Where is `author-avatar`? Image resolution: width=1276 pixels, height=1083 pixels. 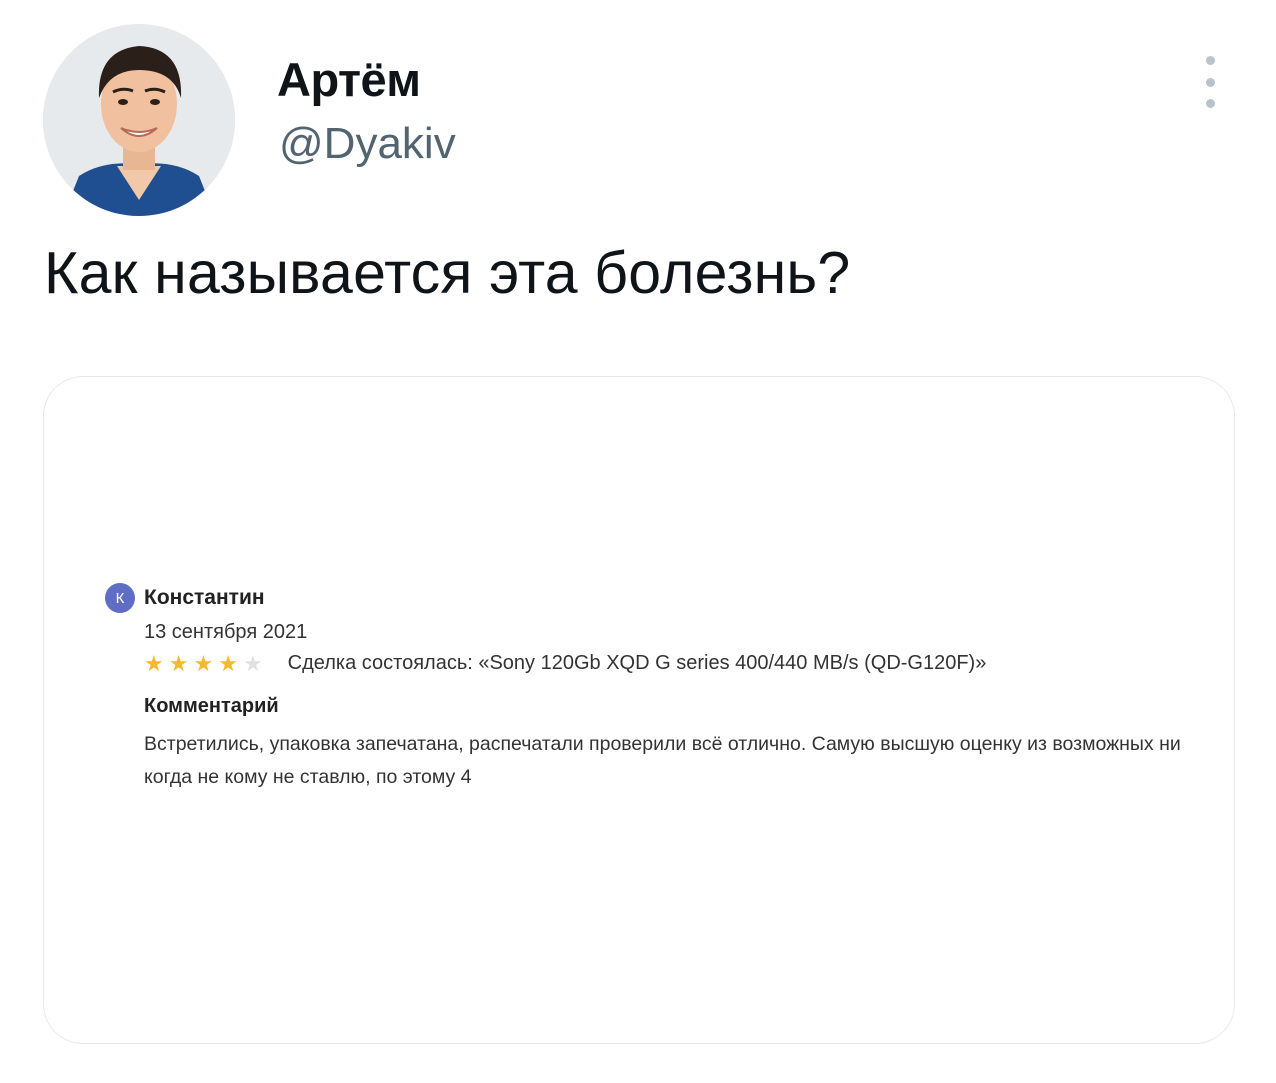
author-avatar is located at coordinates (139, 120).